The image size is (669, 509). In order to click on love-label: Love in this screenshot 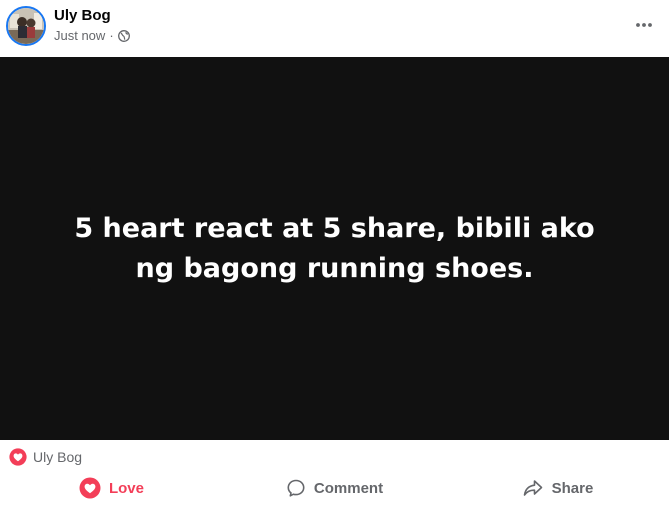, I will do `click(126, 488)`.